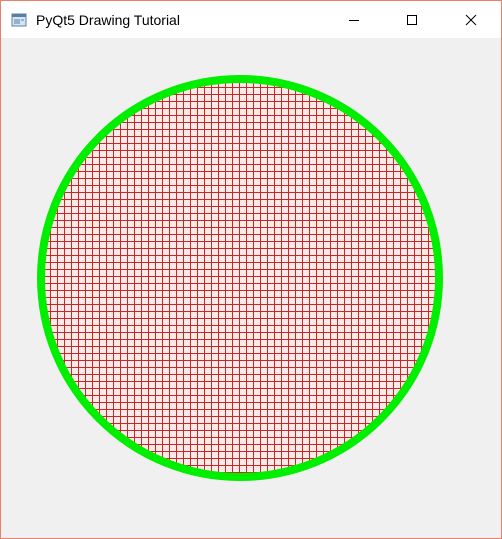 Image resolution: width=502 pixels, height=539 pixels. I want to click on minimize-button, so click(354, 19).